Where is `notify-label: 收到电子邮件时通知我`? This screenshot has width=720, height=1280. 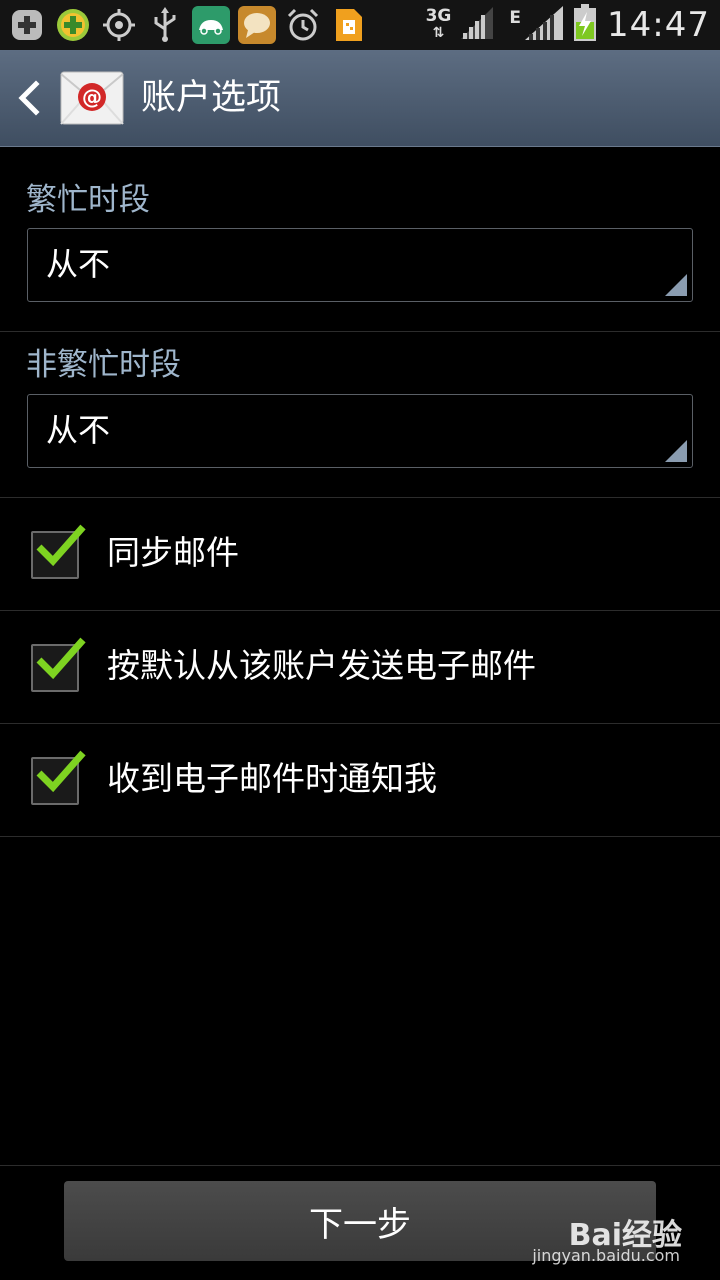 notify-label: 收到电子邮件时通知我 is located at coordinates (272, 778).